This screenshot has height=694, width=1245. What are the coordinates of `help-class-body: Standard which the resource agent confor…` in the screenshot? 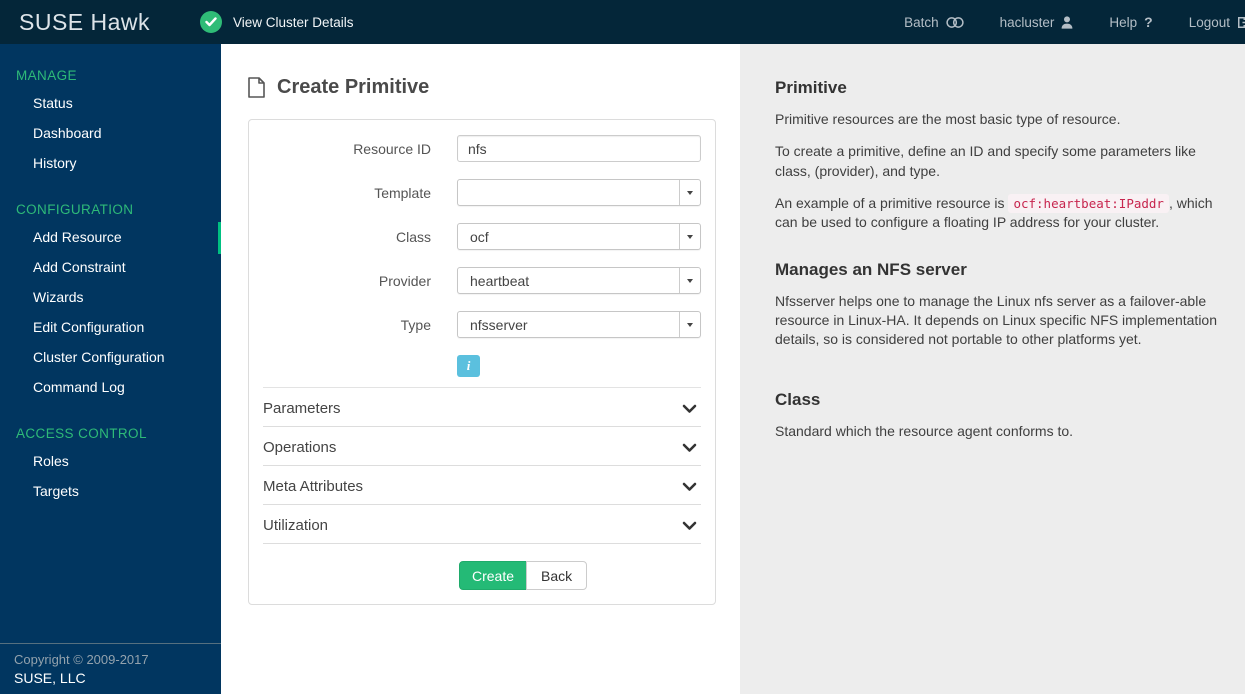 It's located at (924, 430).